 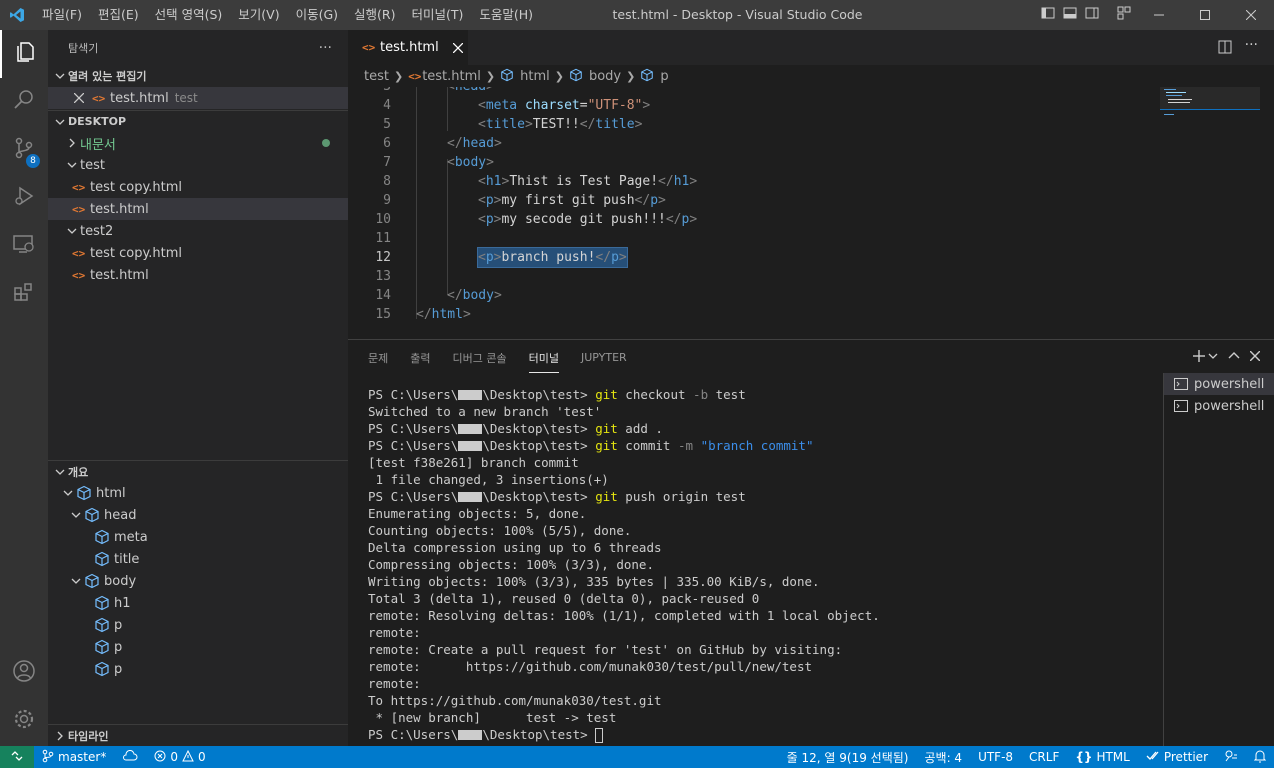 What do you see at coordinates (543, 358) in the screenshot?
I see `tab-terminal: 터미널` at bounding box center [543, 358].